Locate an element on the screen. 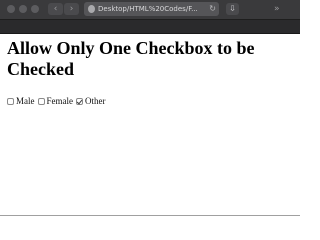  page-title: Allow Only One Checkbox to be Checked is located at coordinates (131, 58).